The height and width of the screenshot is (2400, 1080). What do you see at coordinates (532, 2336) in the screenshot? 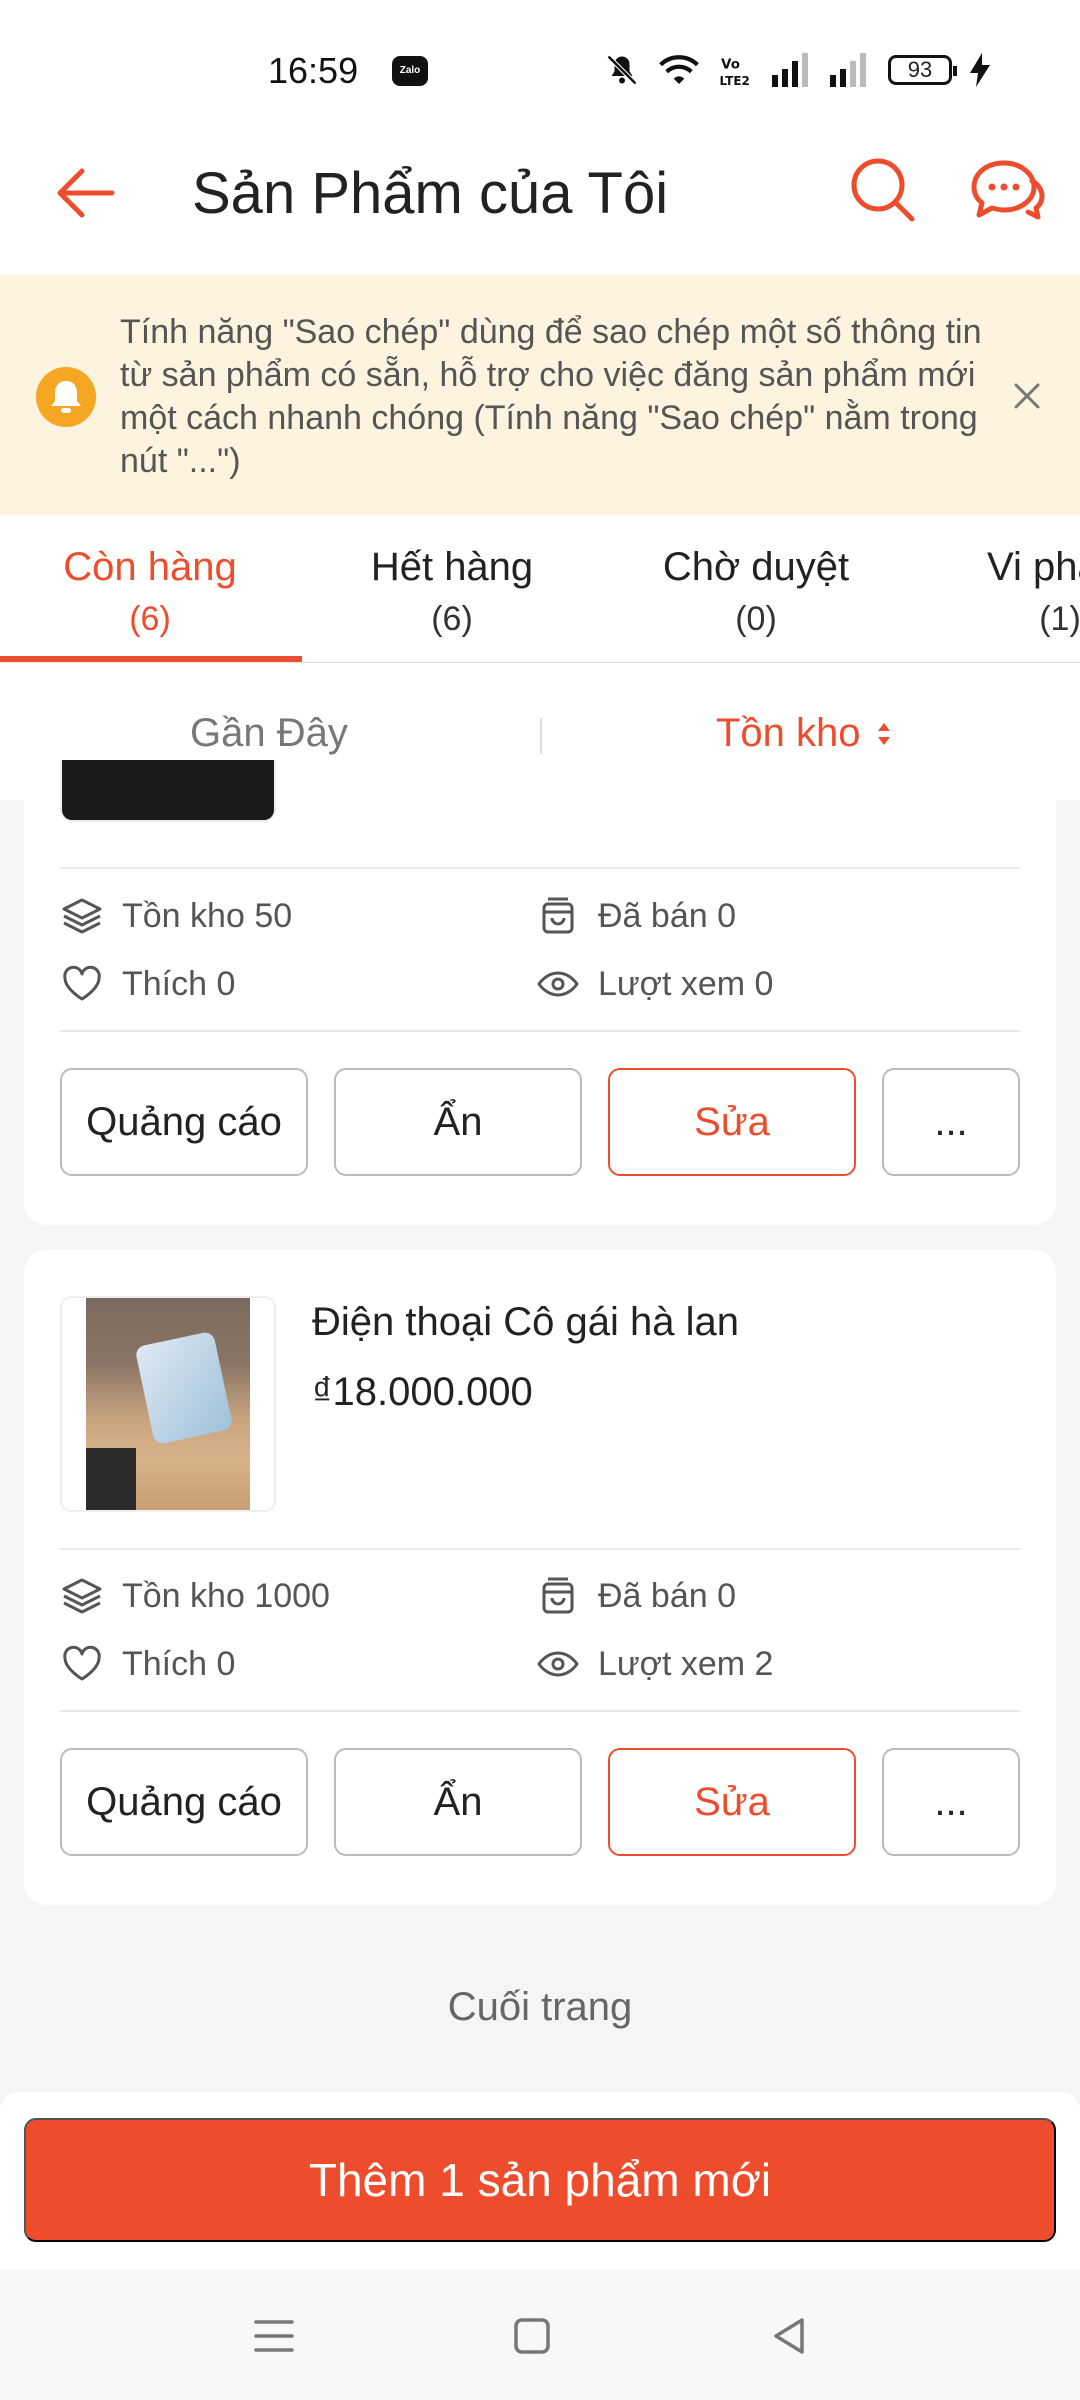
I see `home-icon` at bounding box center [532, 2336].